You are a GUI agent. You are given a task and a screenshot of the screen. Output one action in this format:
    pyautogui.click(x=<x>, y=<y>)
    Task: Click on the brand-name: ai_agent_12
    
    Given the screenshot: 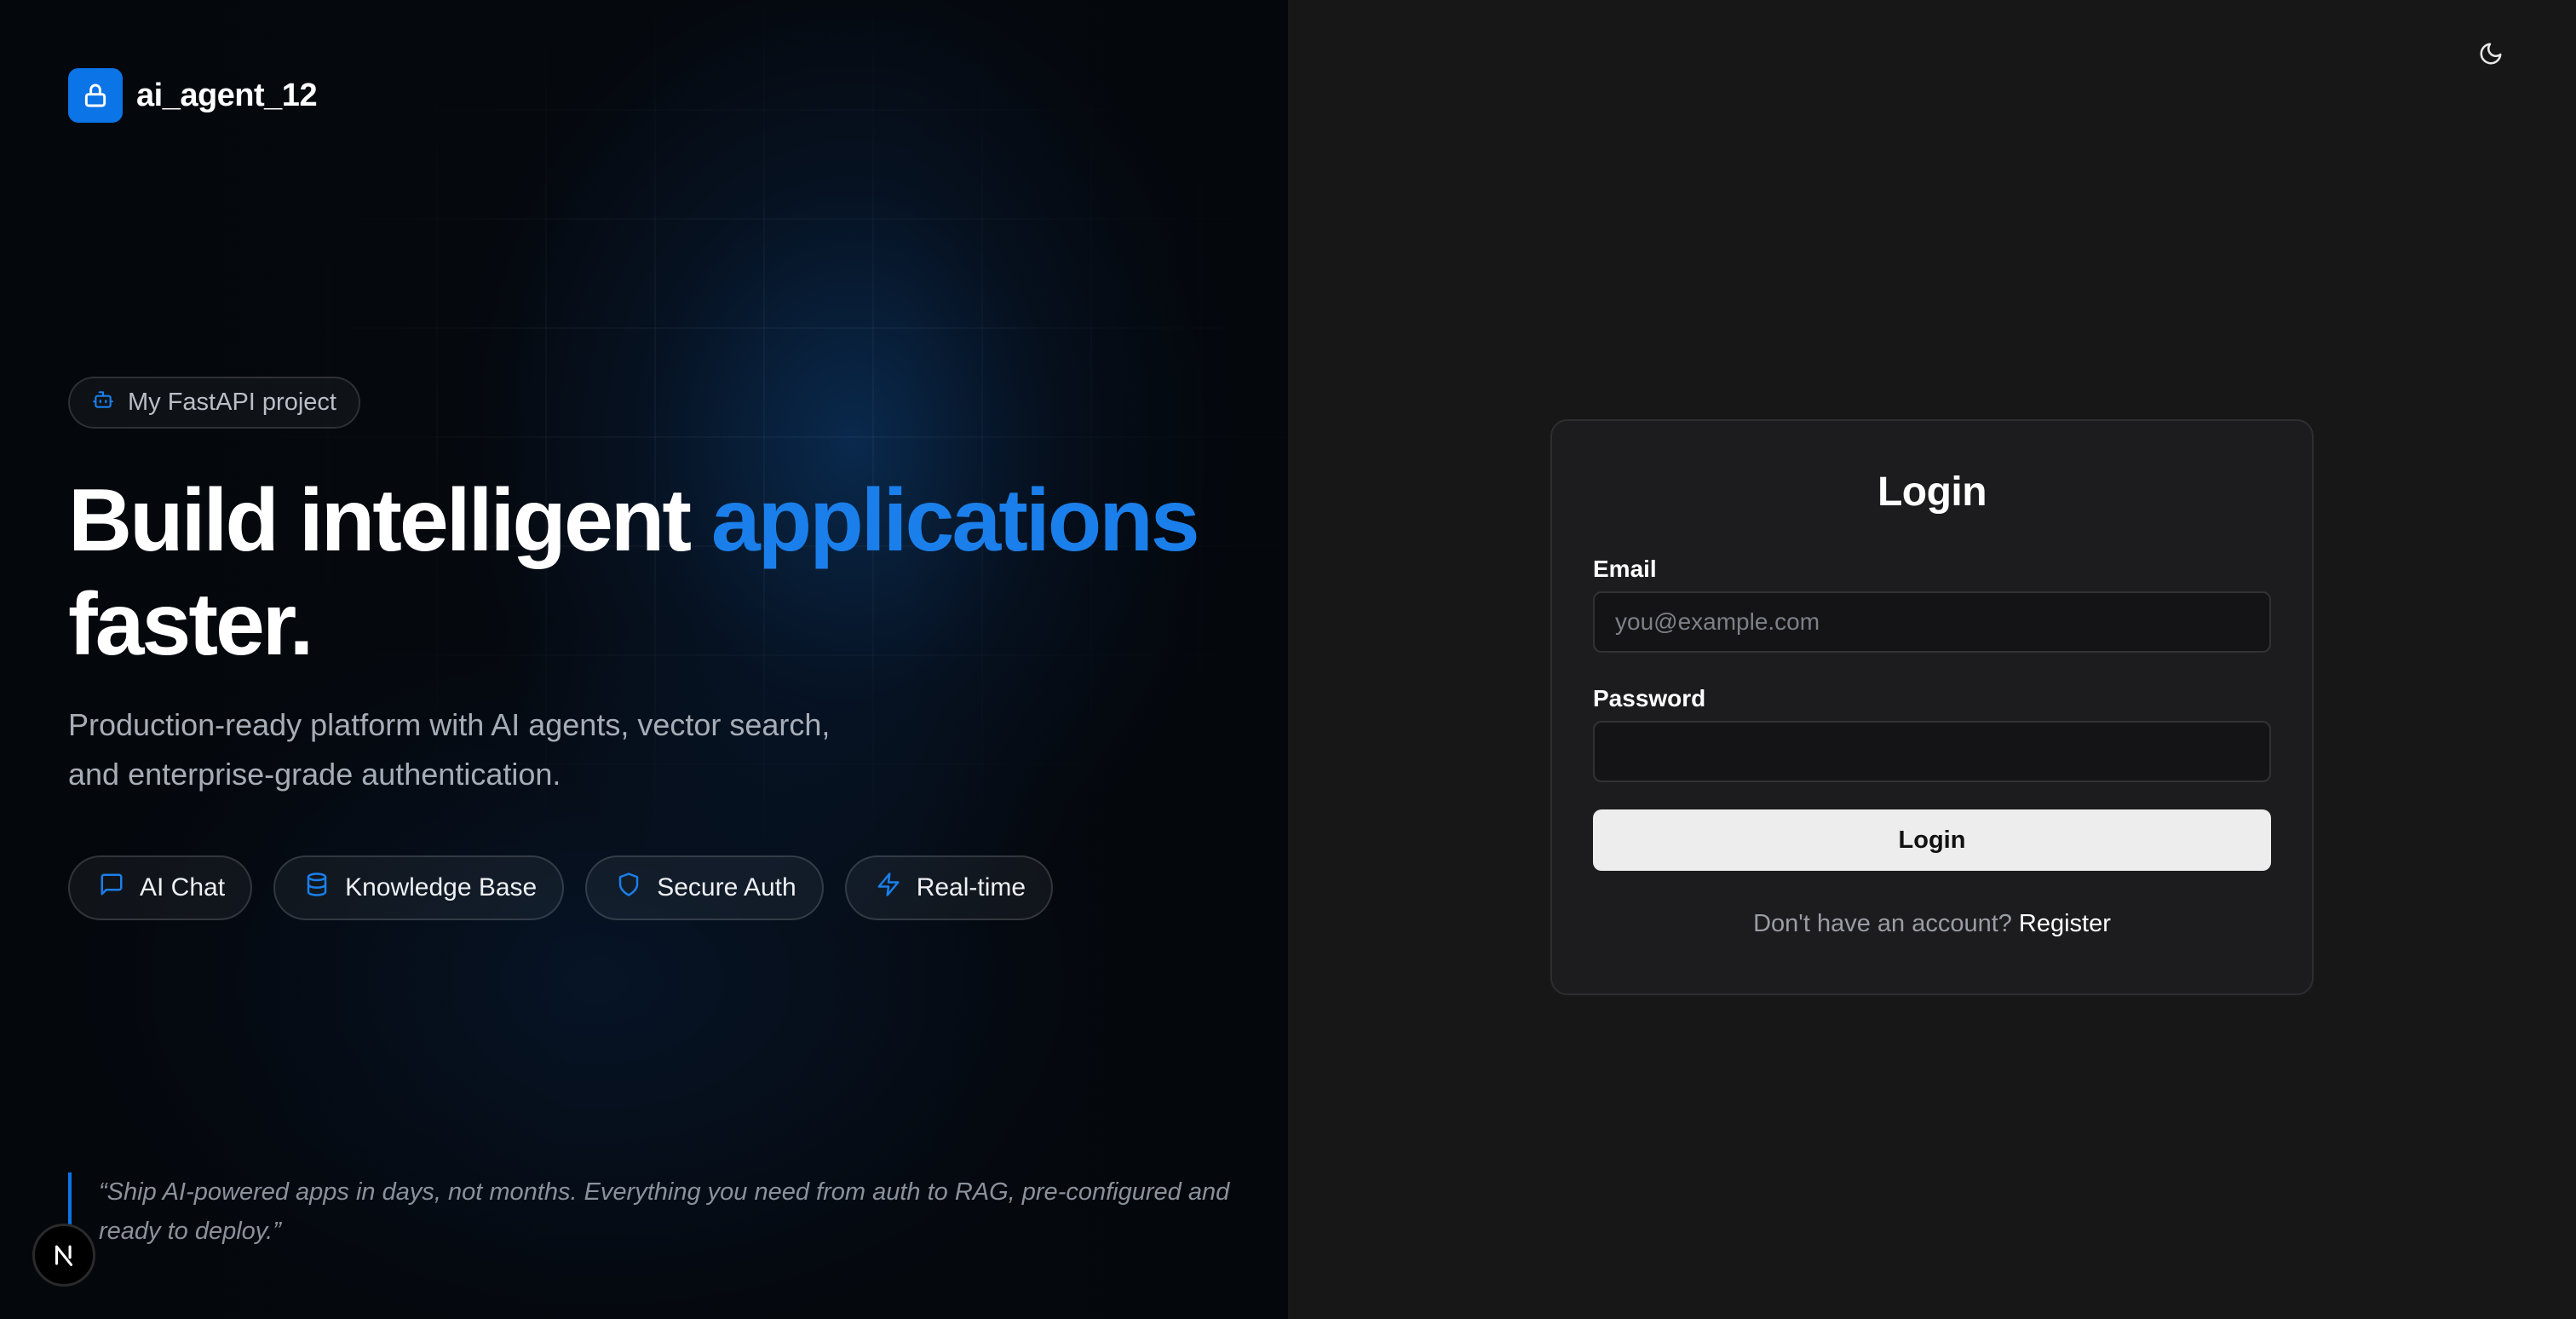 What is the action you would take?
    pyautogui.click(x=227, y=95)
    